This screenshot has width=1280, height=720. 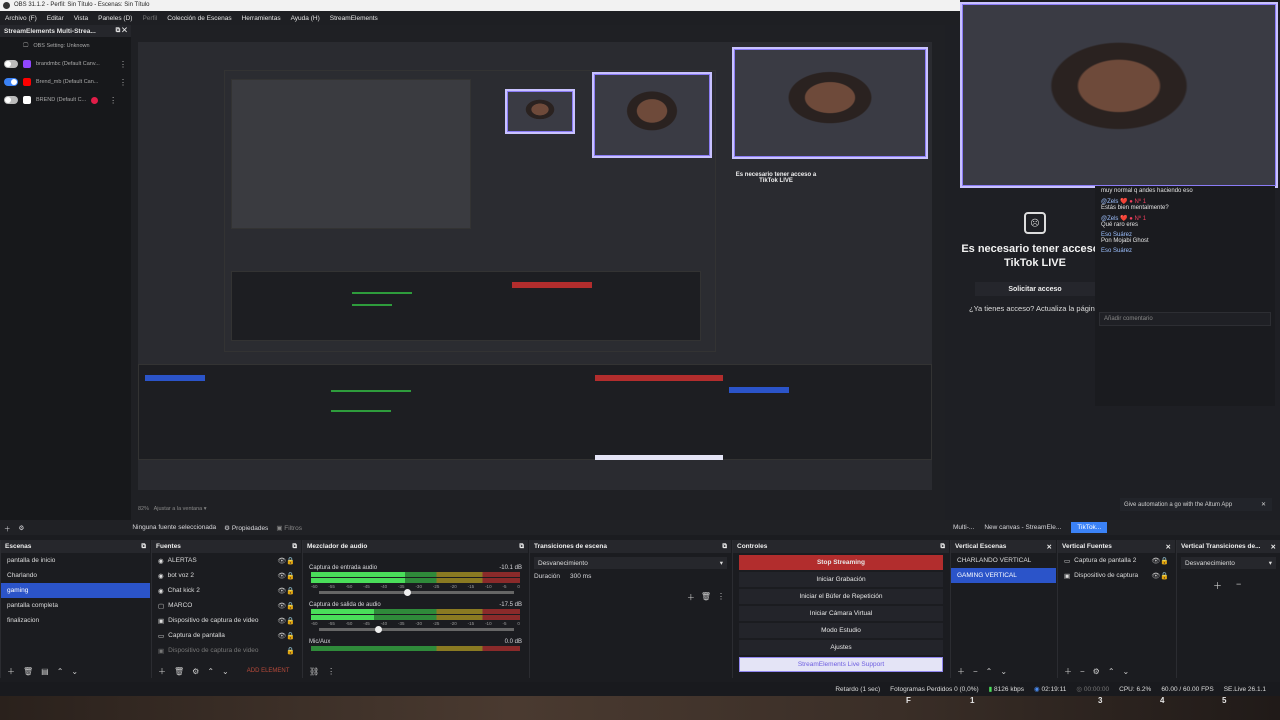 What do you see at coordinates (75, 590) in the screenshot?
I see `scene-item: gaming` at bounding box center [75, 590].